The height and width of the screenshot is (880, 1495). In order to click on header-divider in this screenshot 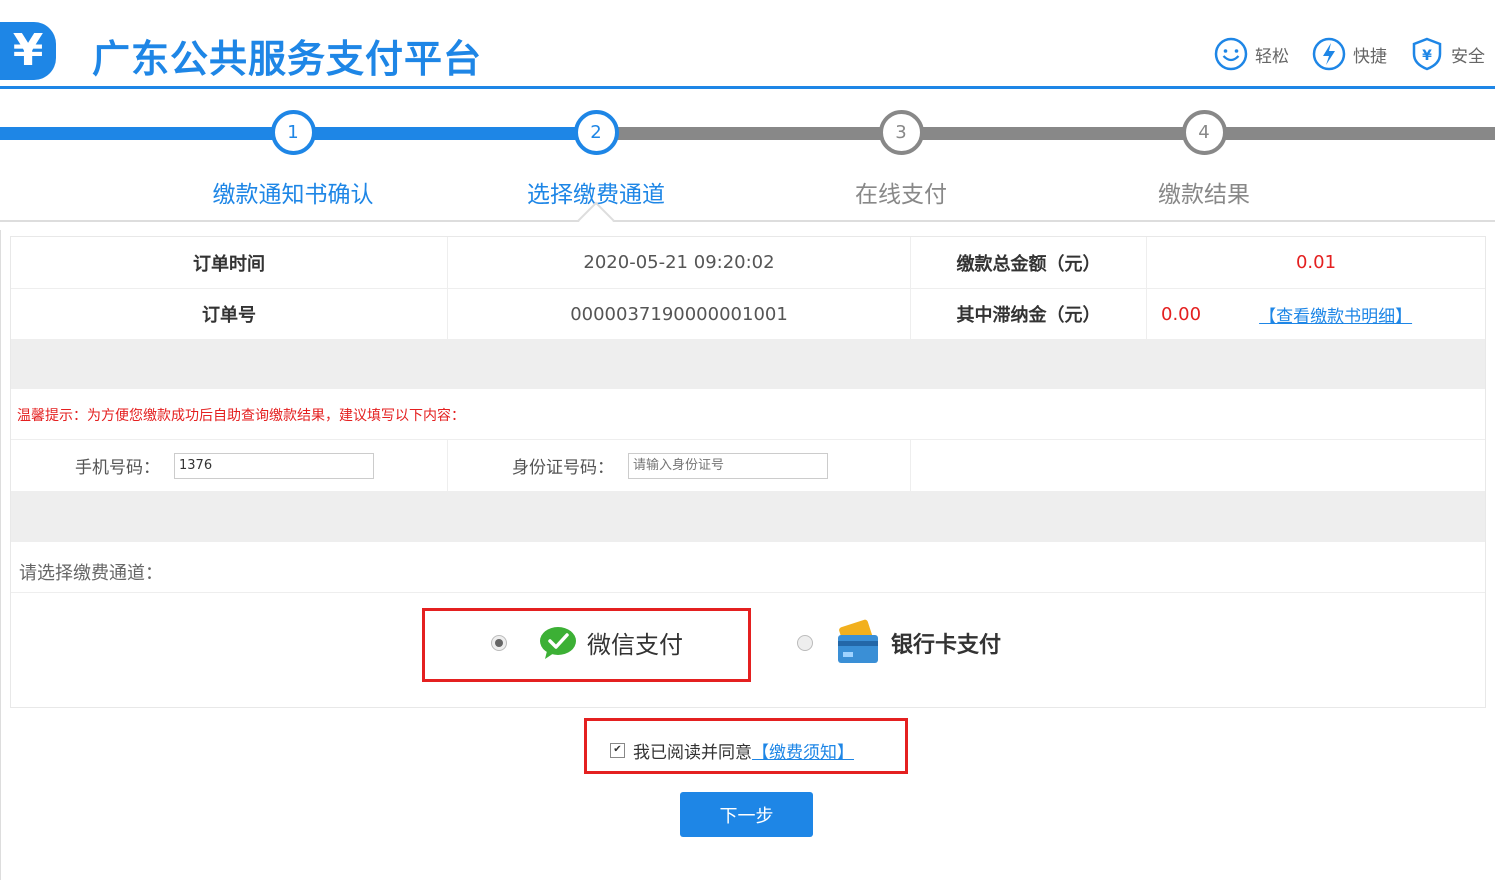, I will do `click(747, 87)`.